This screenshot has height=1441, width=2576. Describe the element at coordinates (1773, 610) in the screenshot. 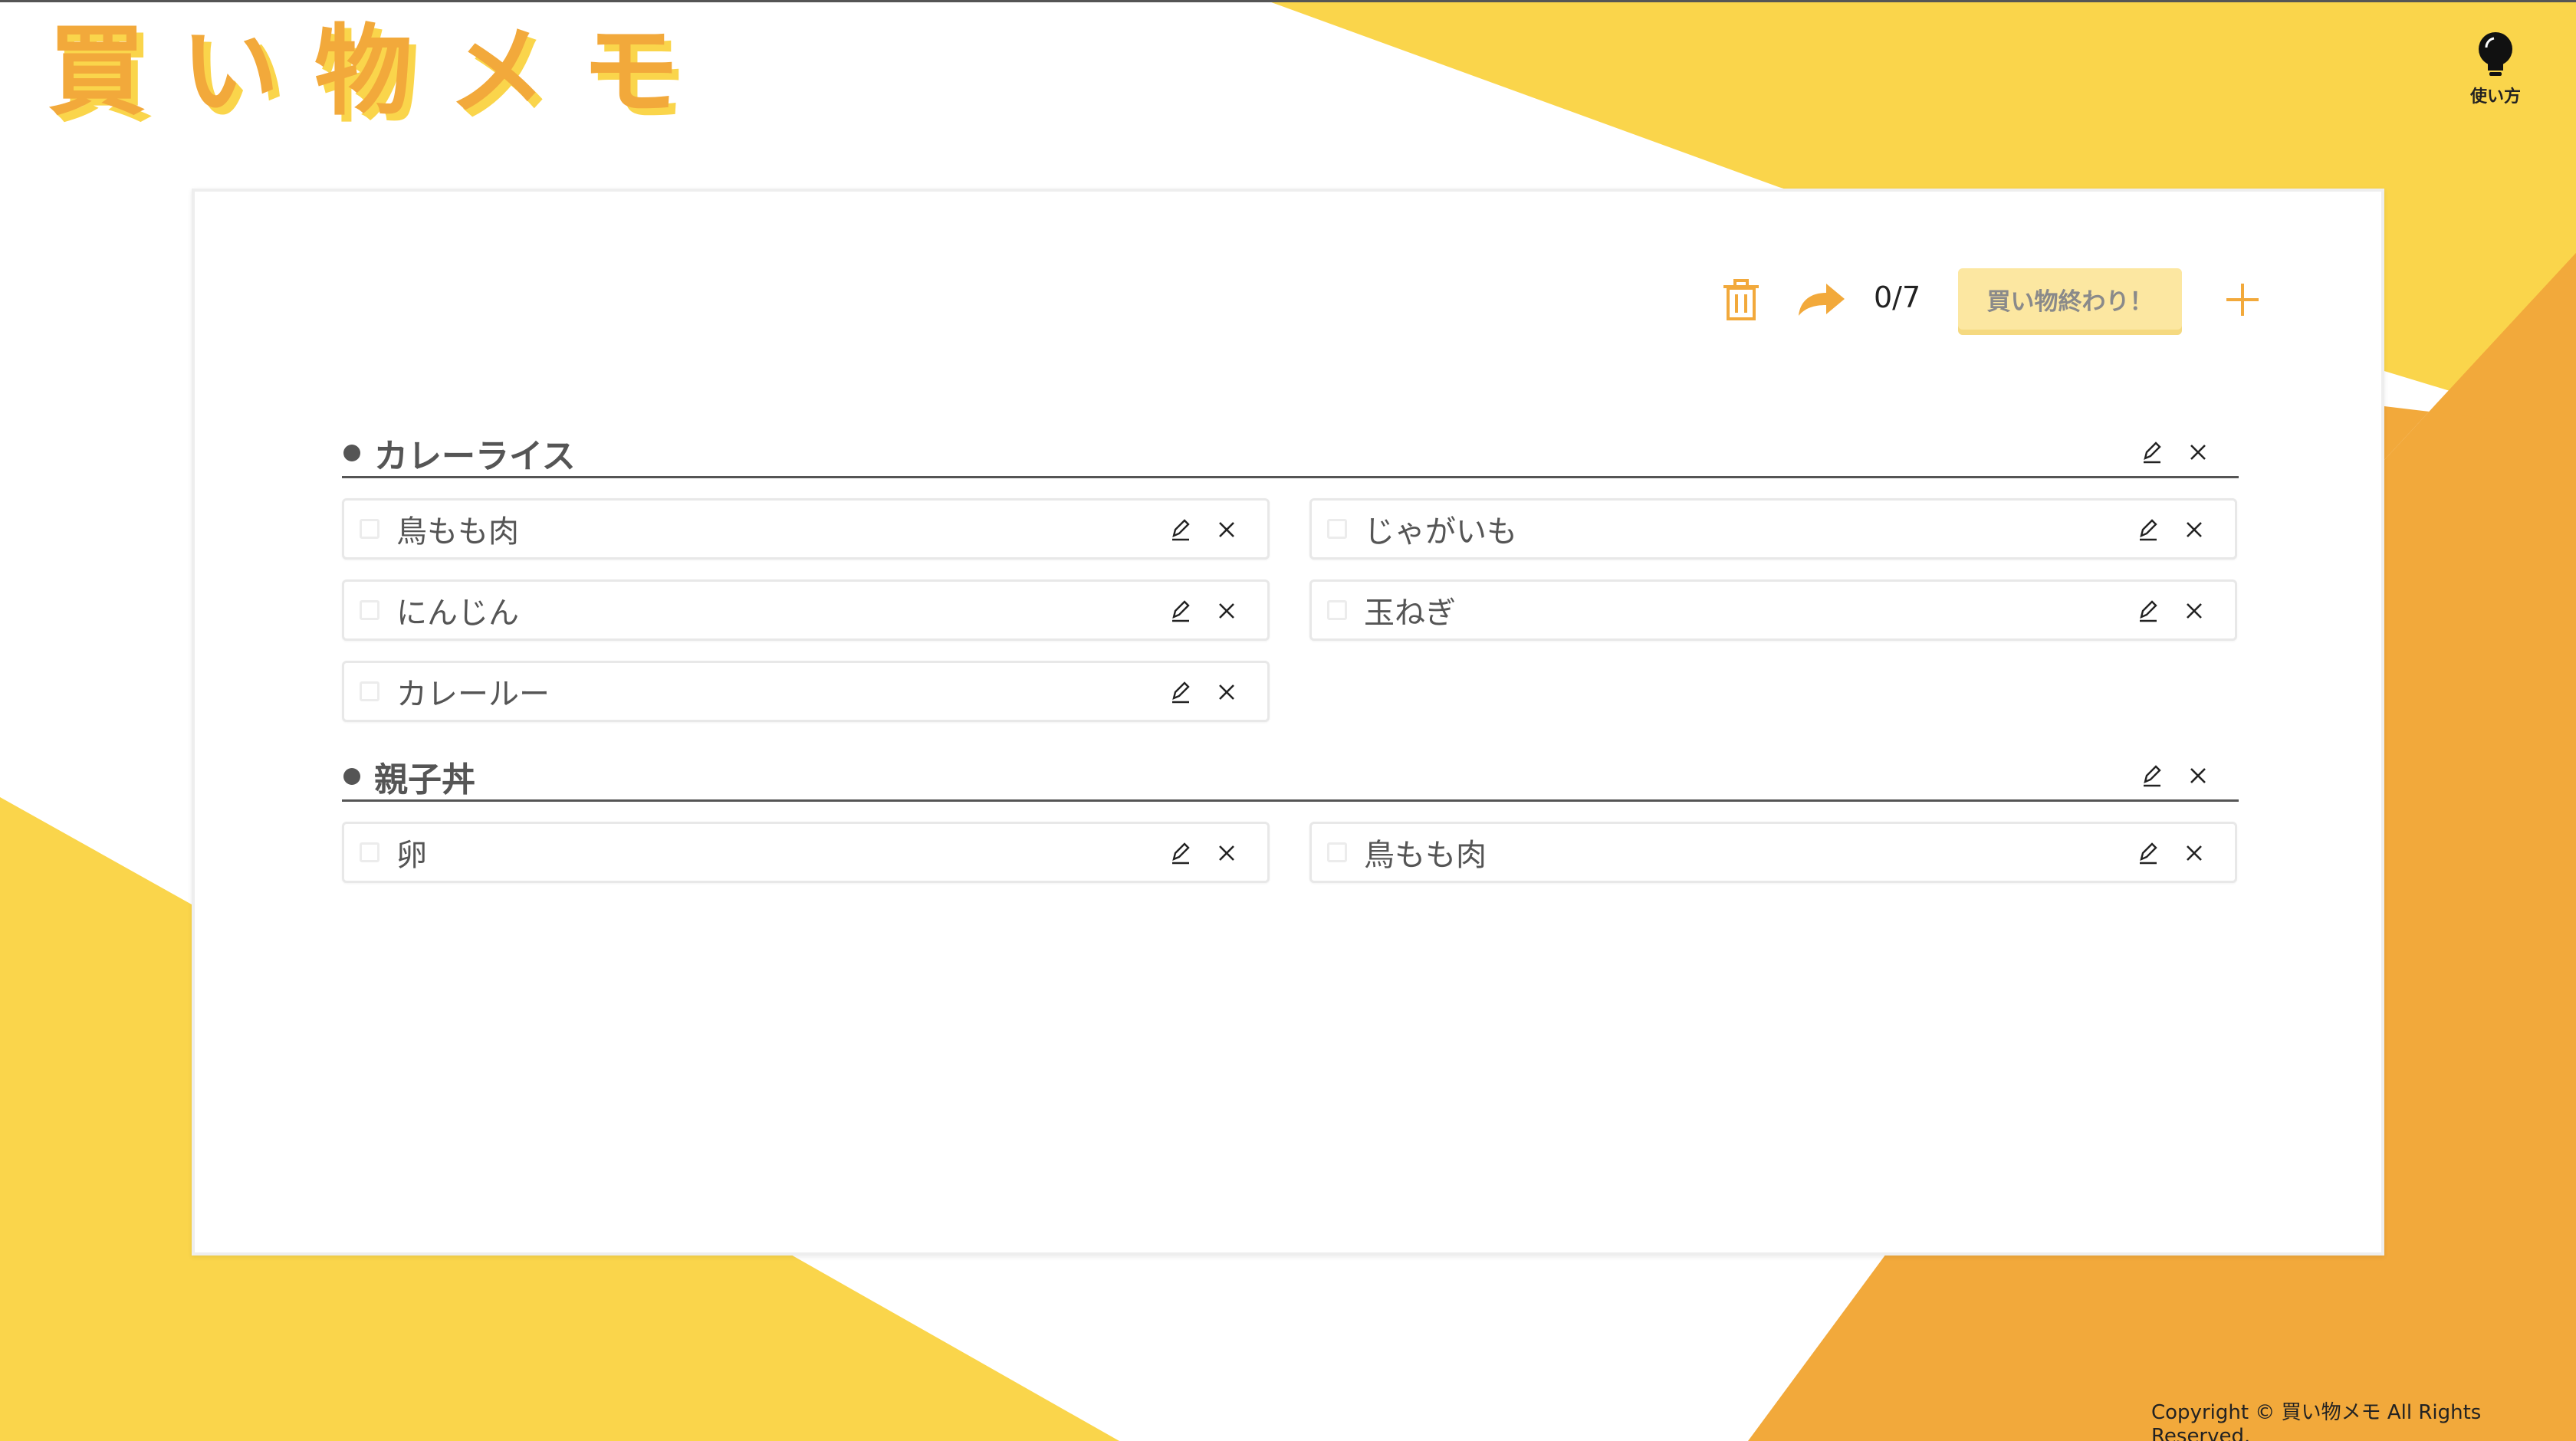

I see `list-item: 玉ねぎ` at that location.